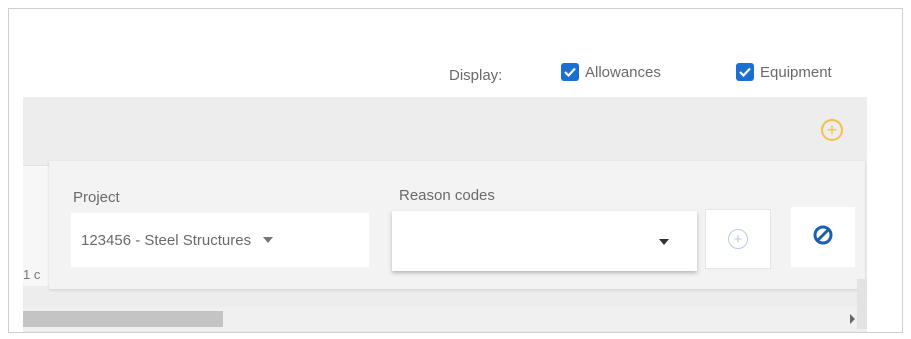  Describe the element at coordinates (862, 304) in the screenshot. I see `vertical-scrollbar` at that location.